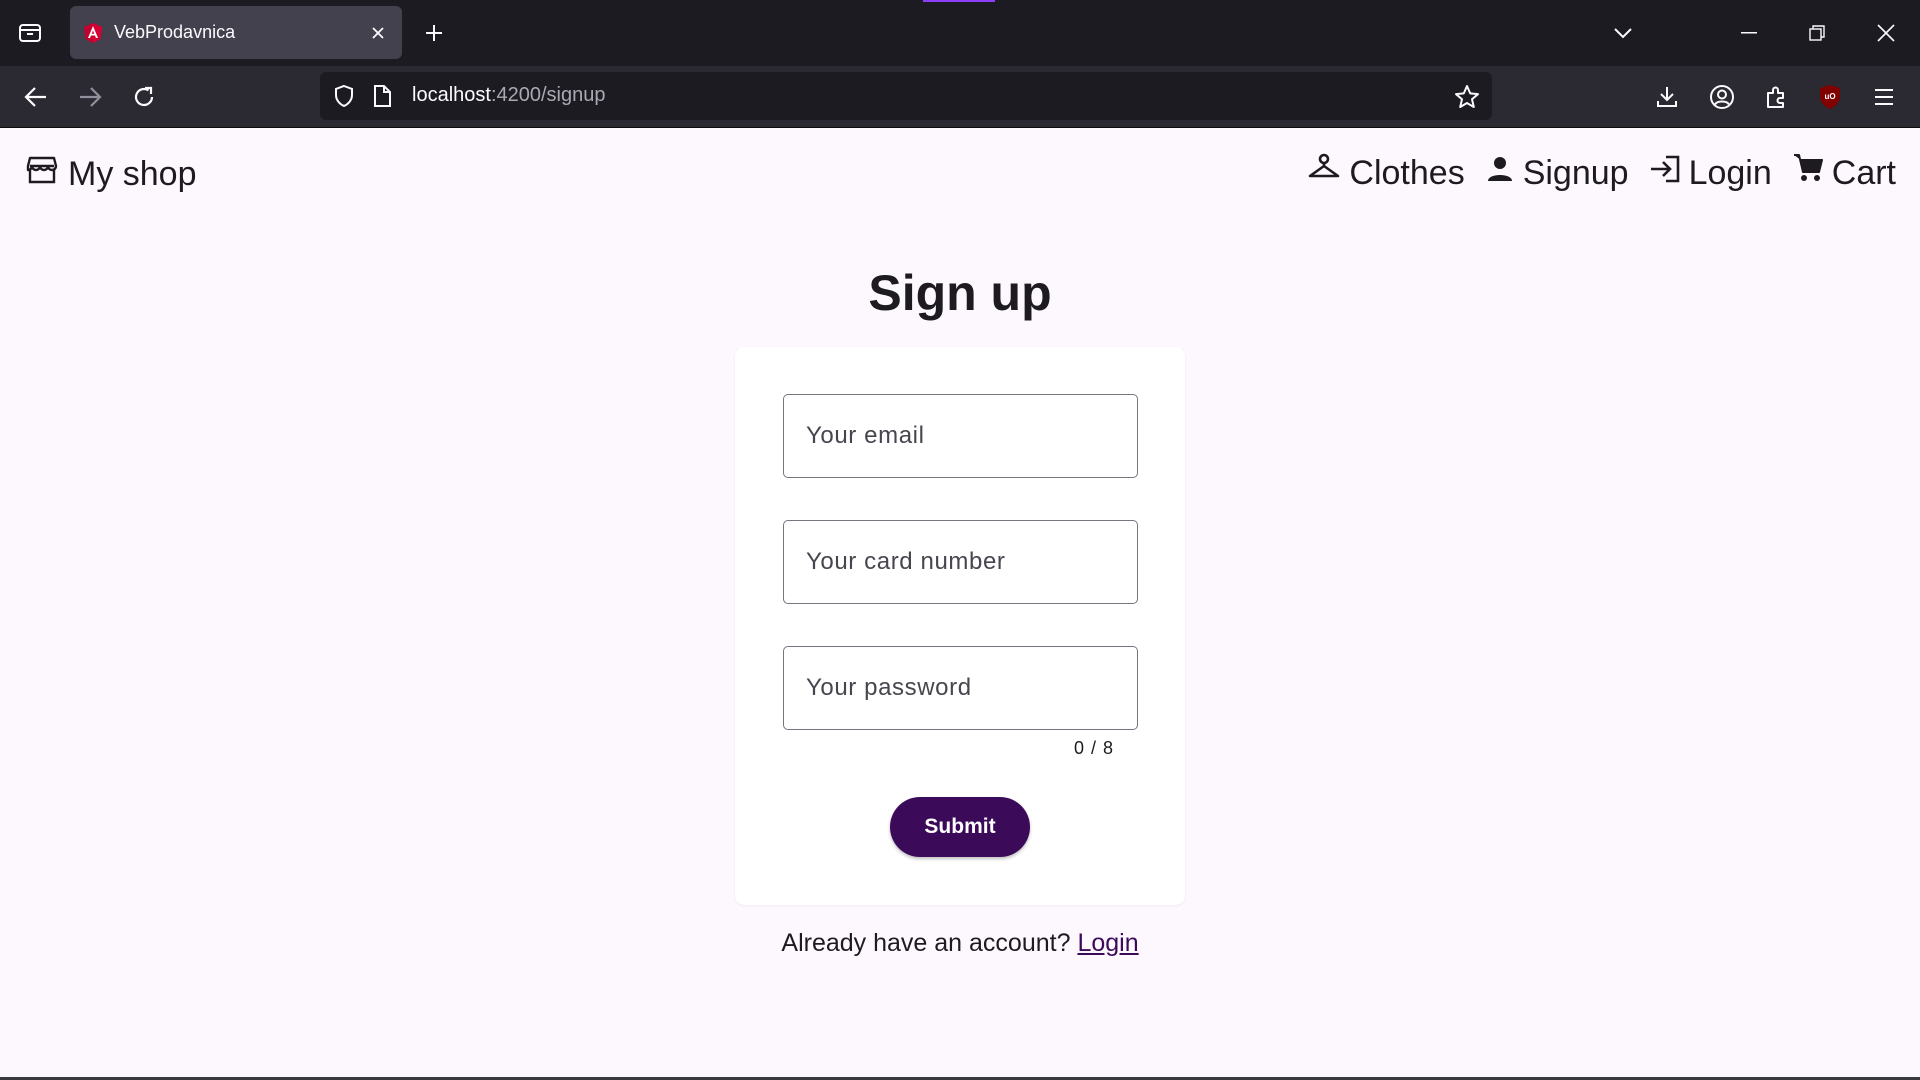 The height and width of the screenshot is (1080, 1920). I want to click on storefront-icon, so click(47, 174).